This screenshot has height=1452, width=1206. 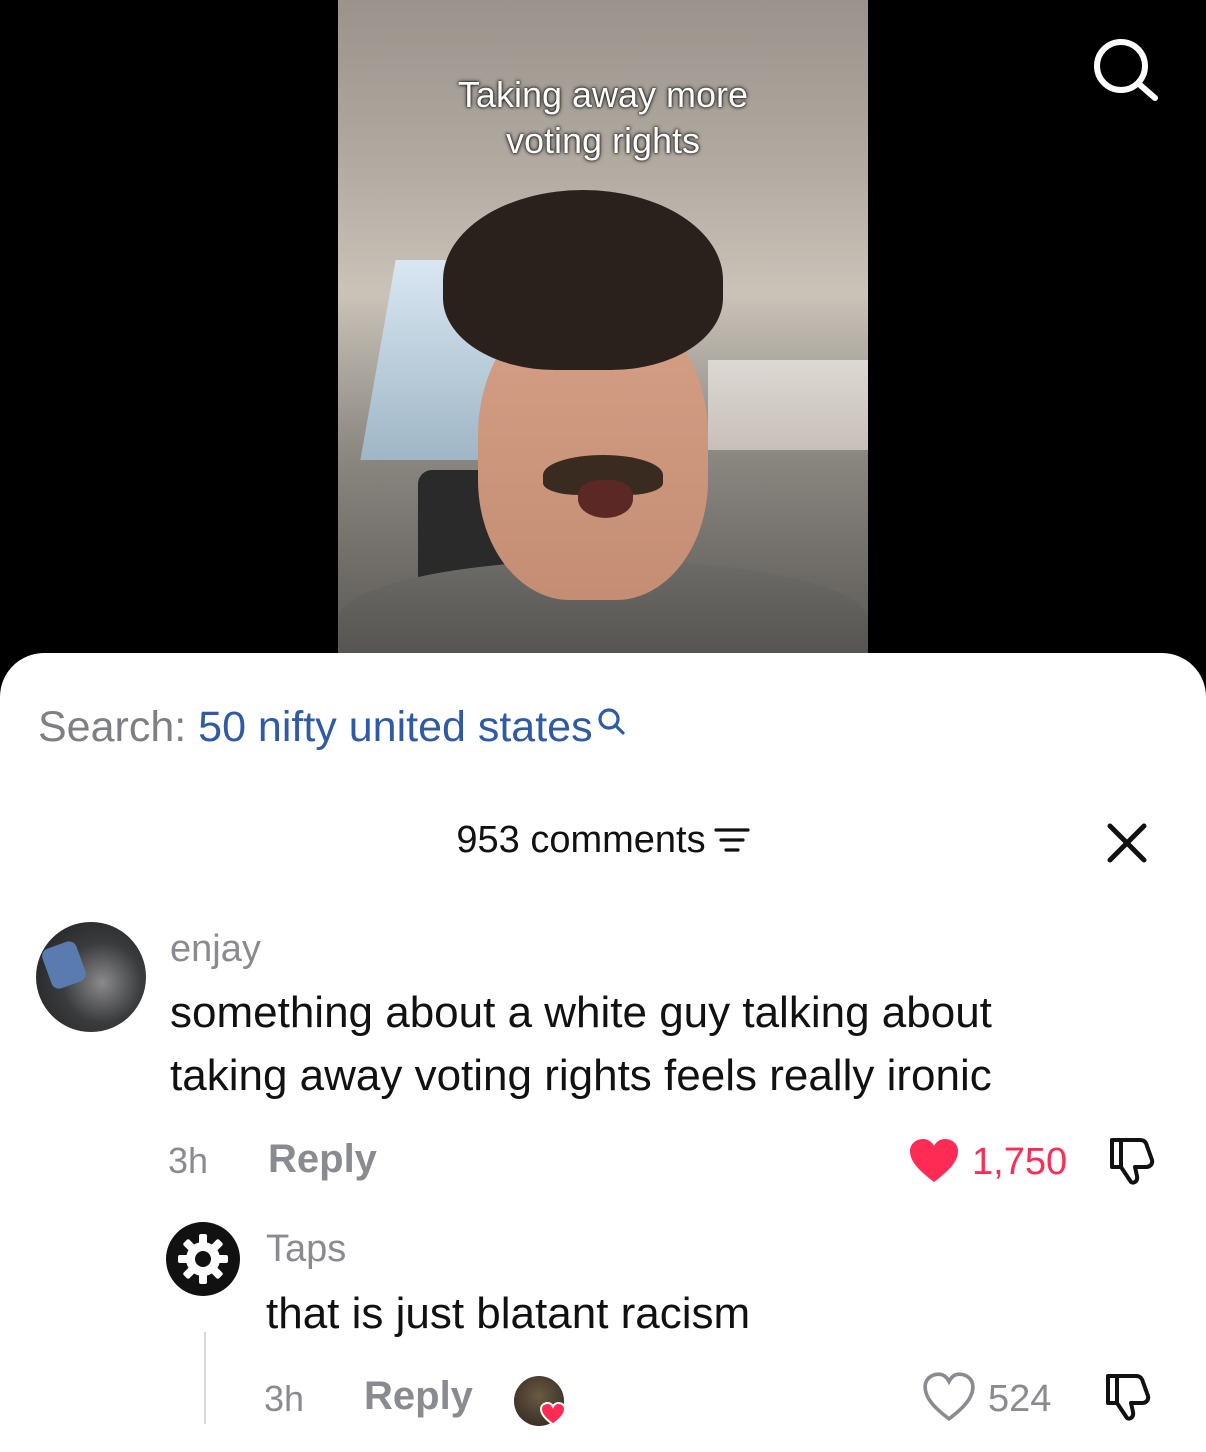 I want to click on search-suggestion-prefix: Search:, so click(x=112, y=727).